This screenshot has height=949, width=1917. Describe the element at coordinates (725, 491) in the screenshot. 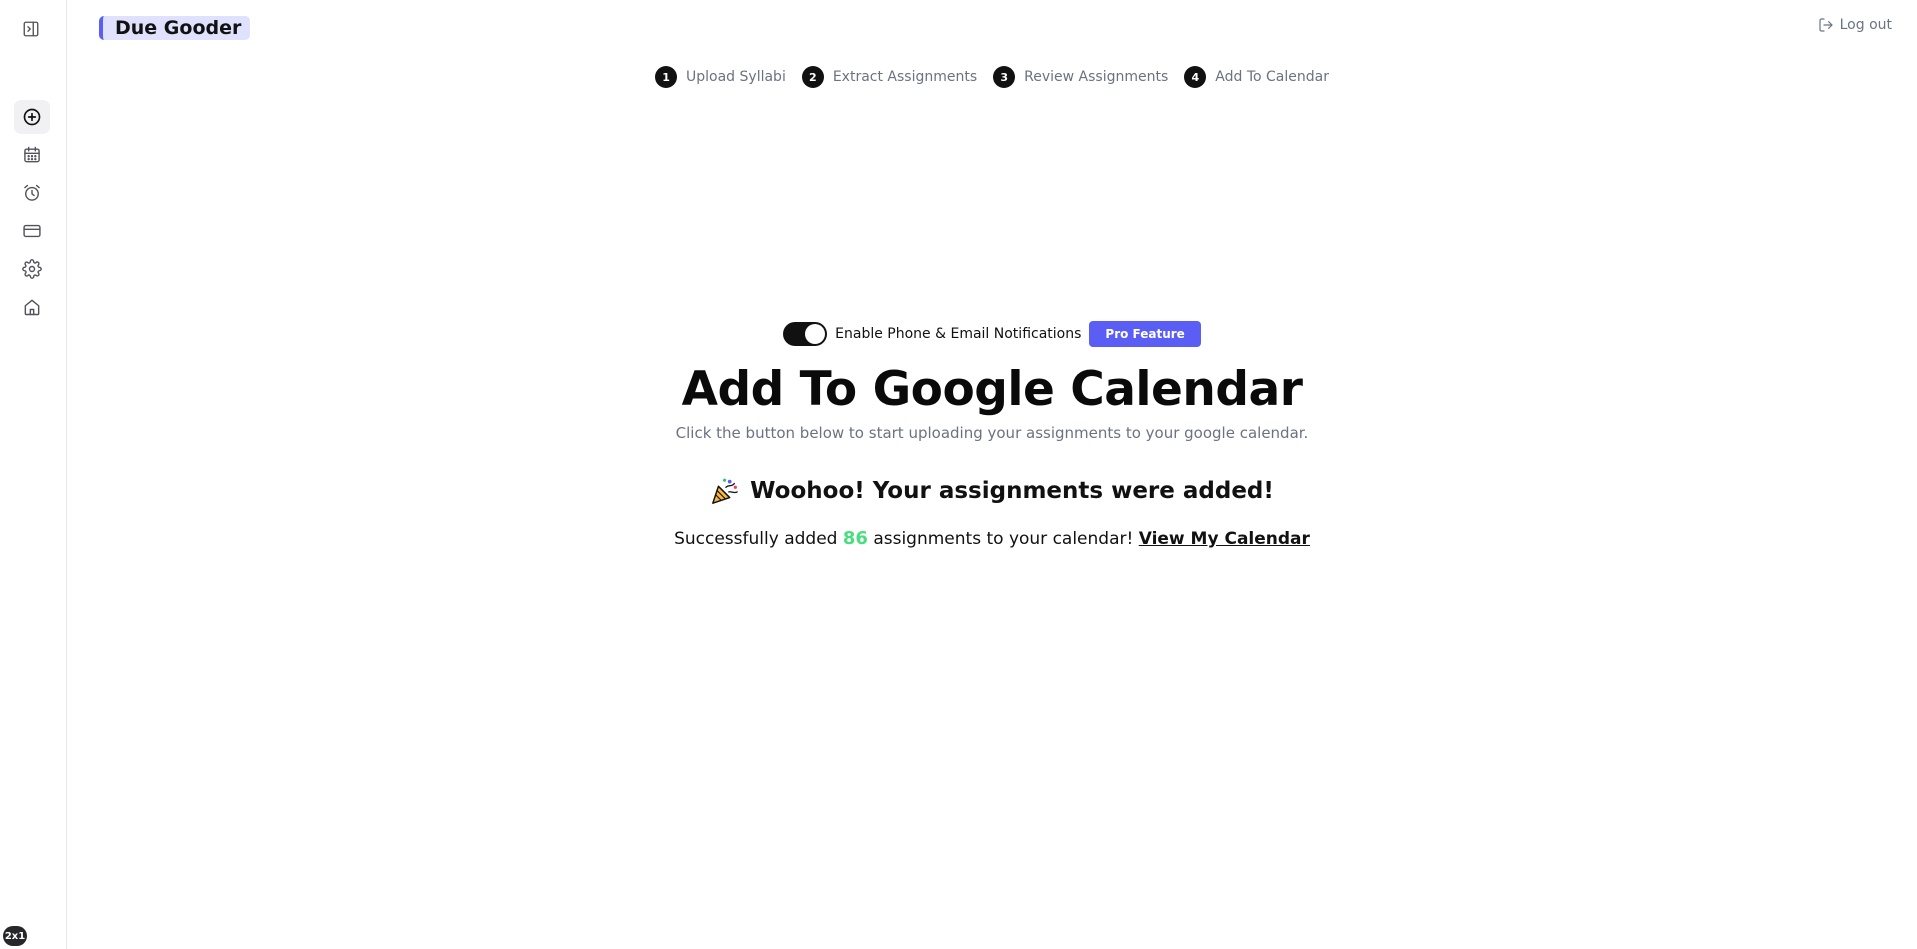

I see `party-popper-icon` at that location.